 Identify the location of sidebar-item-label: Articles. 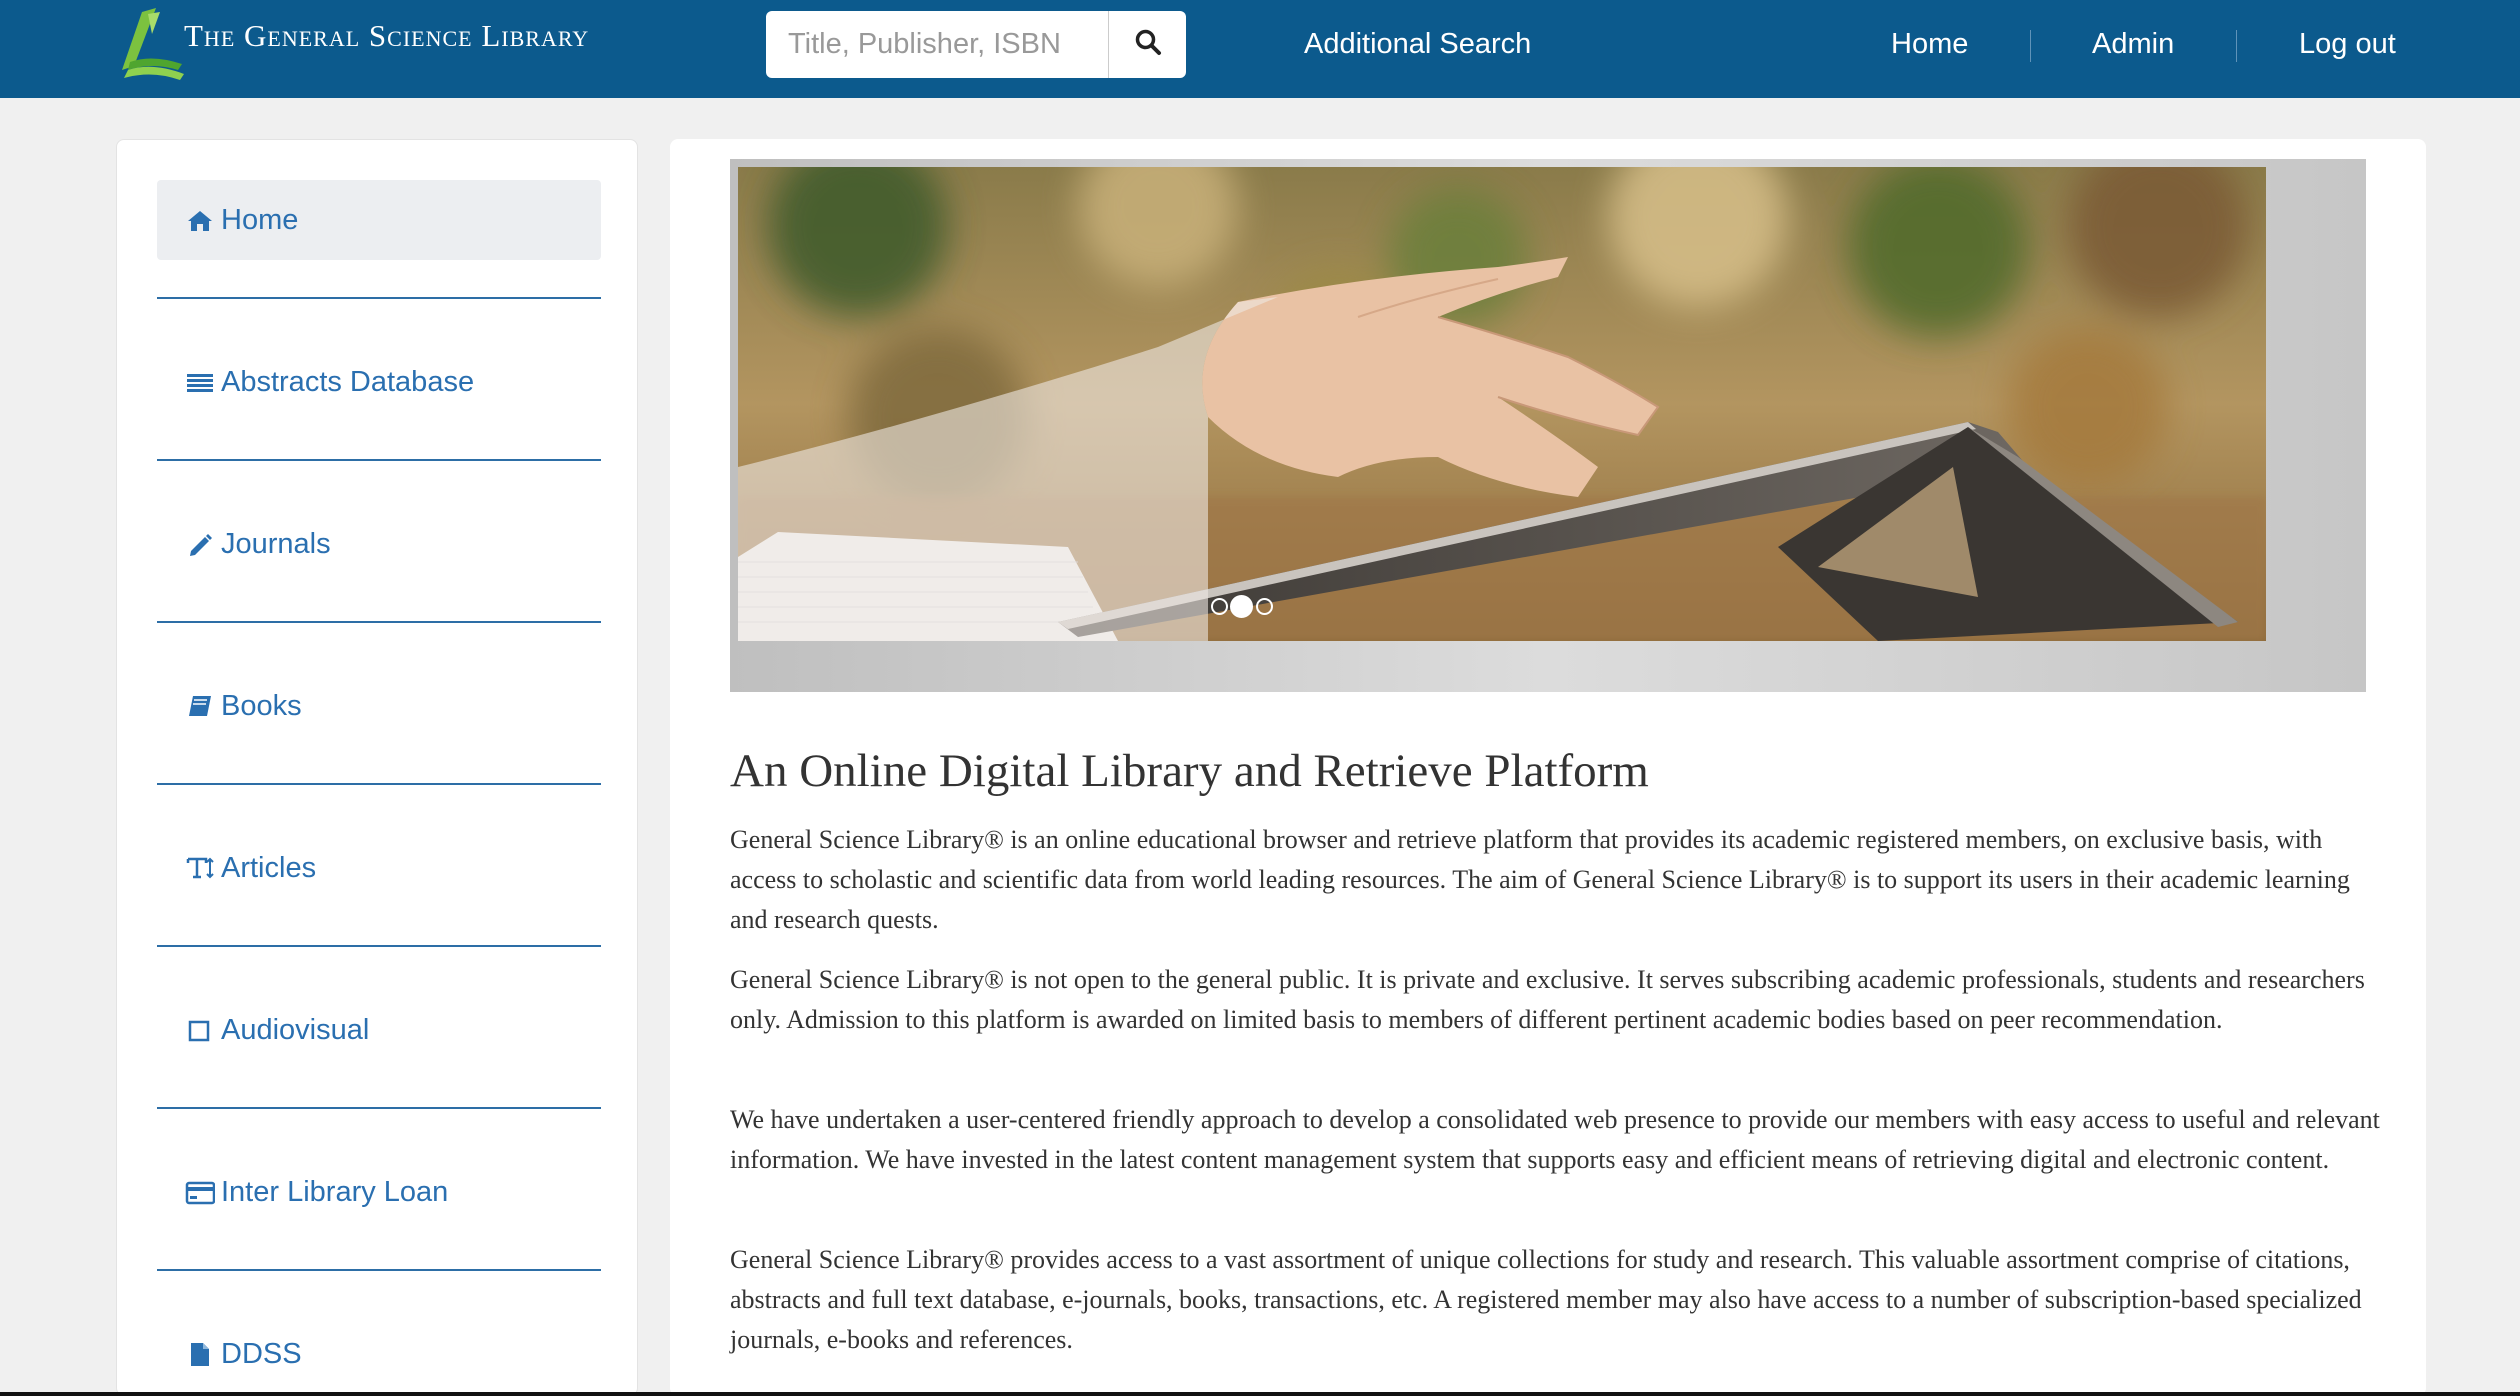
(269, 867).